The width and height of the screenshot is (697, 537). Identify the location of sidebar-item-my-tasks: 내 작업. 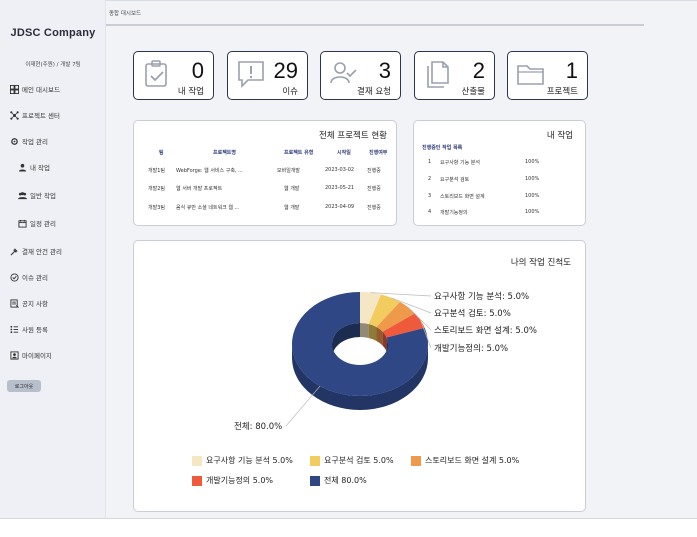
(34, 167).